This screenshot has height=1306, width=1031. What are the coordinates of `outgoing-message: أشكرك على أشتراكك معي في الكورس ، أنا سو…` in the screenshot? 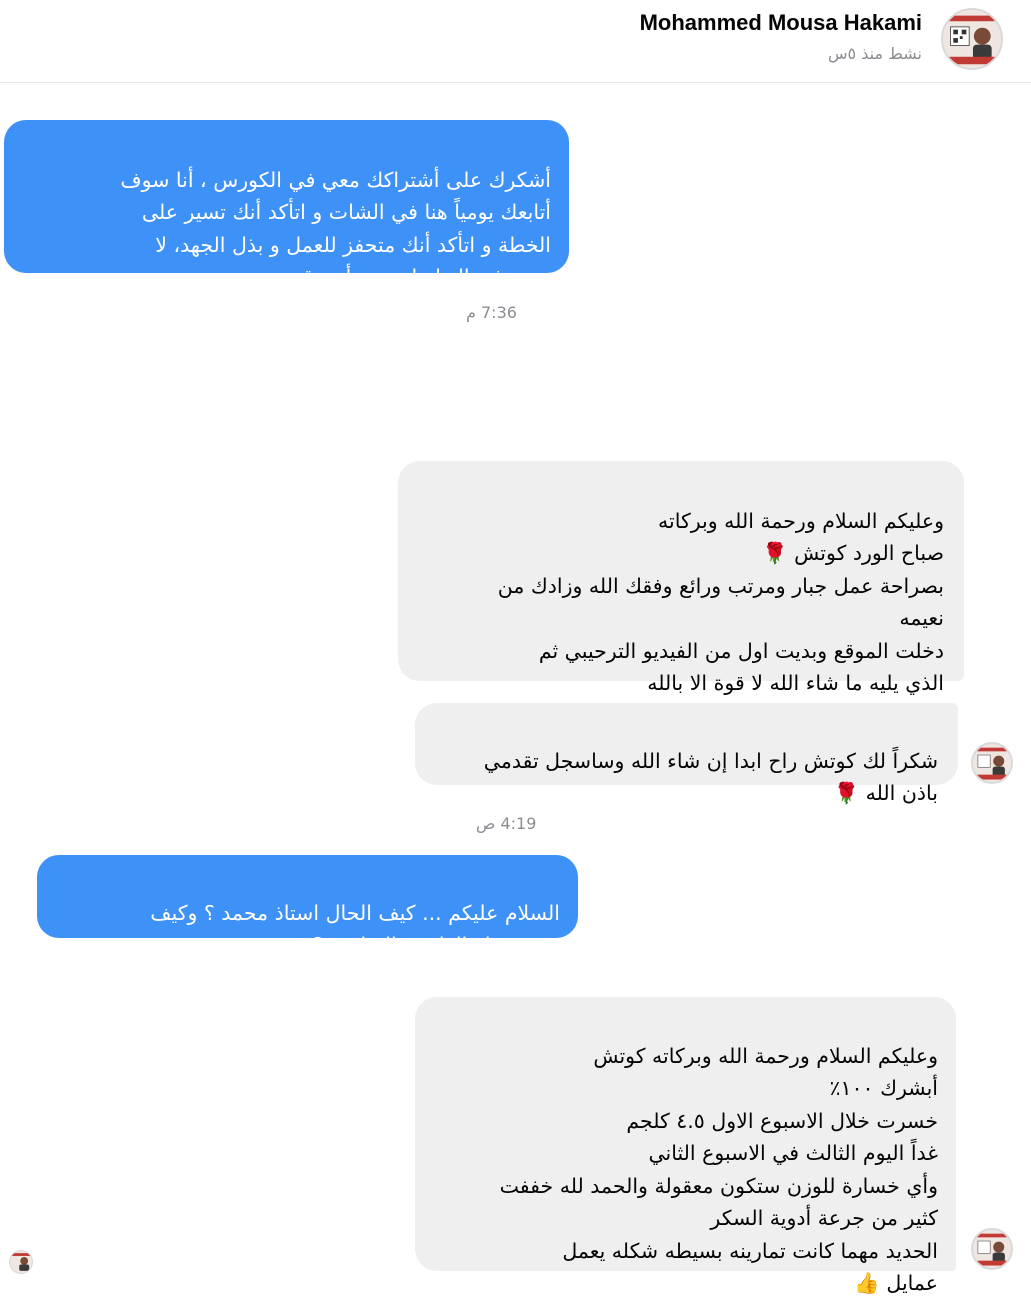 It's located at (286, 204).